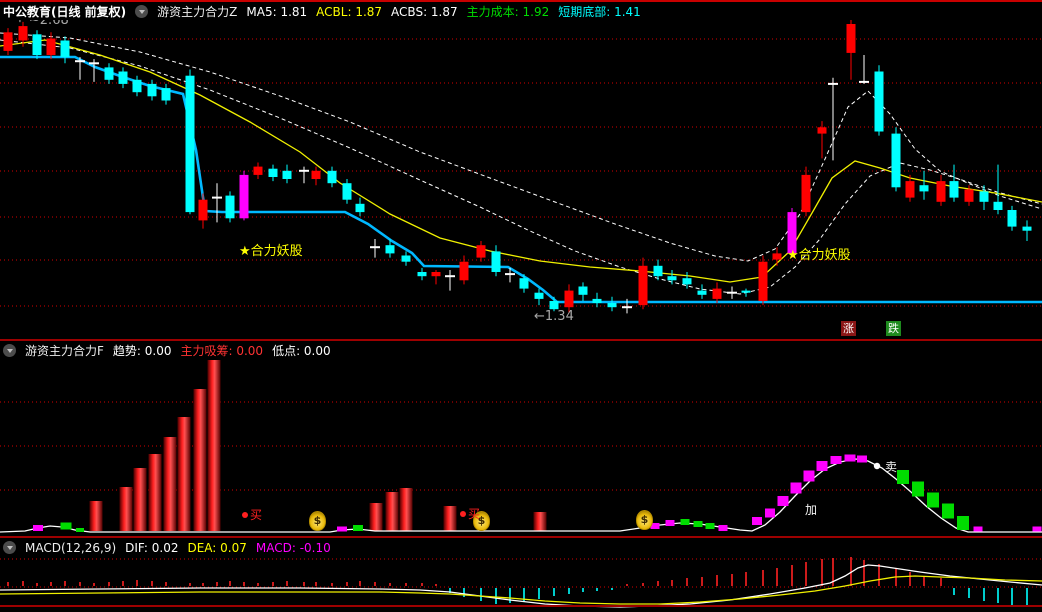 The image size is (1042, 612). Describe the element at coordinates (142, 351) in the screenshot. I see `trend-value: 趋势: 0.00` at that location.